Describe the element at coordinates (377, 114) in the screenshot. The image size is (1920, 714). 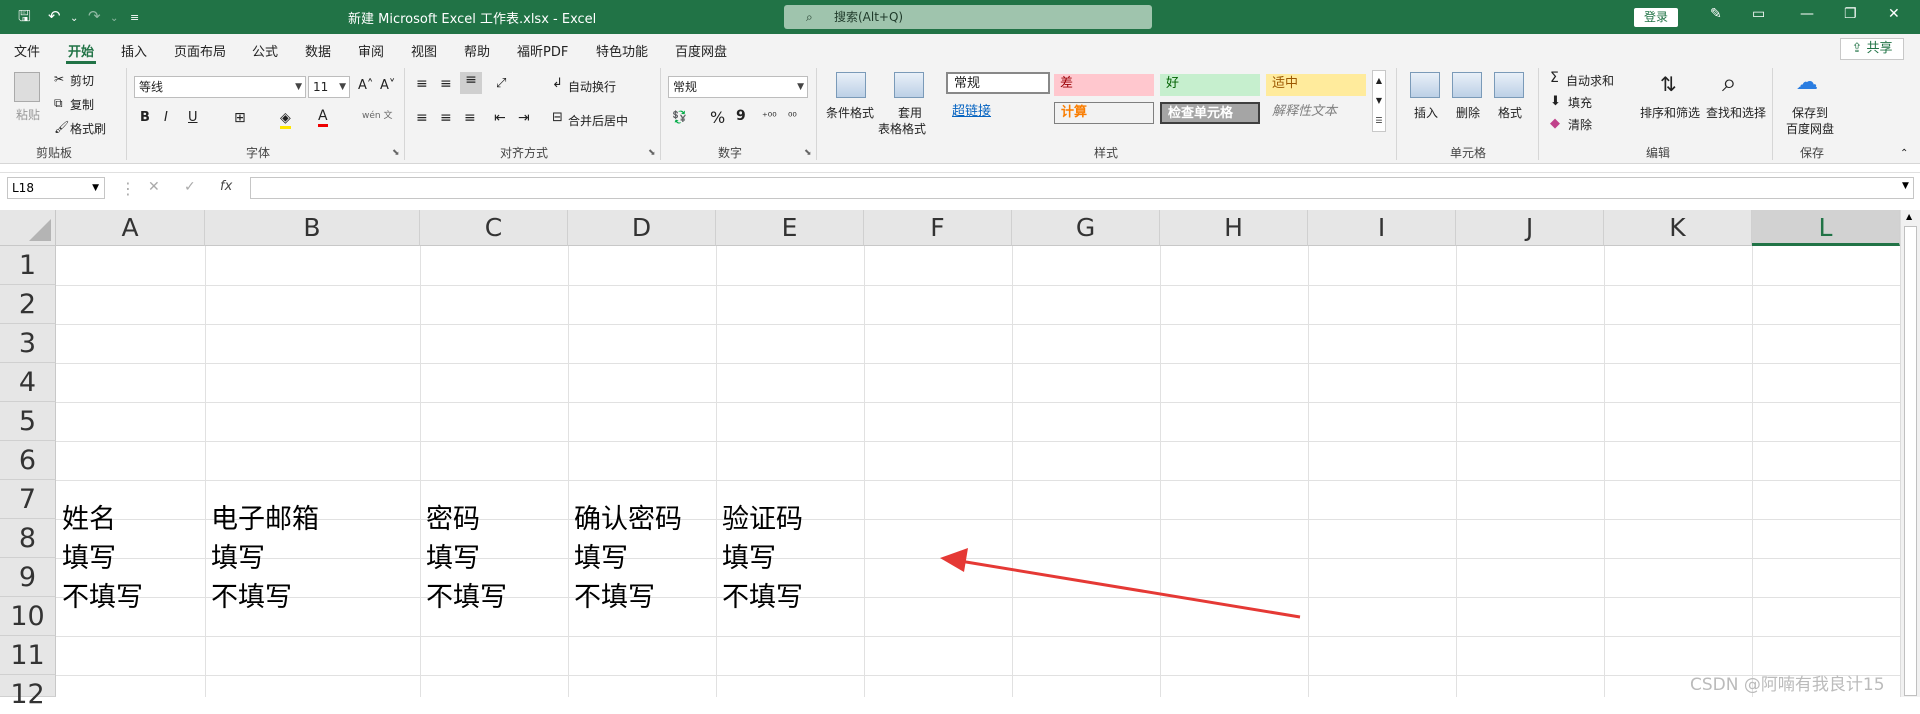
I see `phonetic-button: wén 文` at that location.